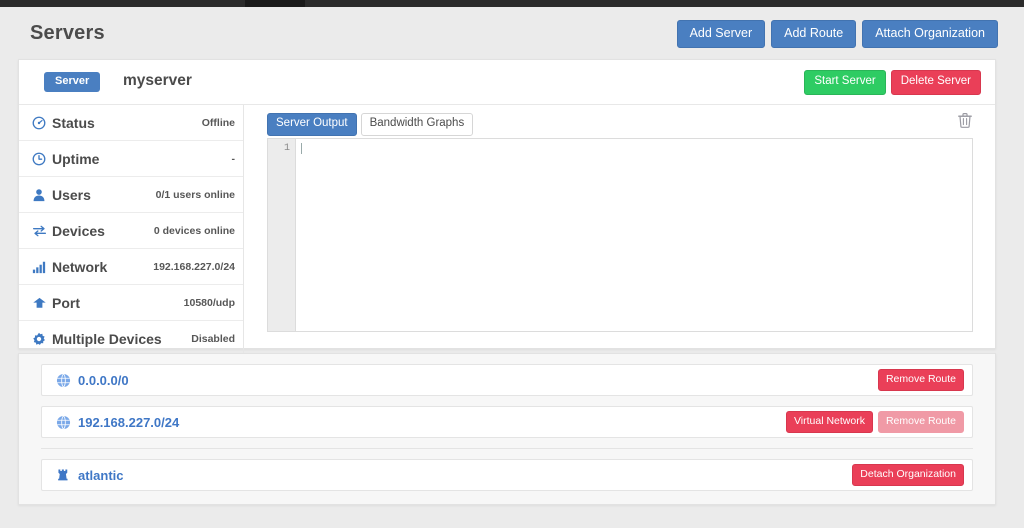 The image size is (1024, 528). I want to click on output-tabs: Server Output Bandwidth Graphs, so click(370, 124).